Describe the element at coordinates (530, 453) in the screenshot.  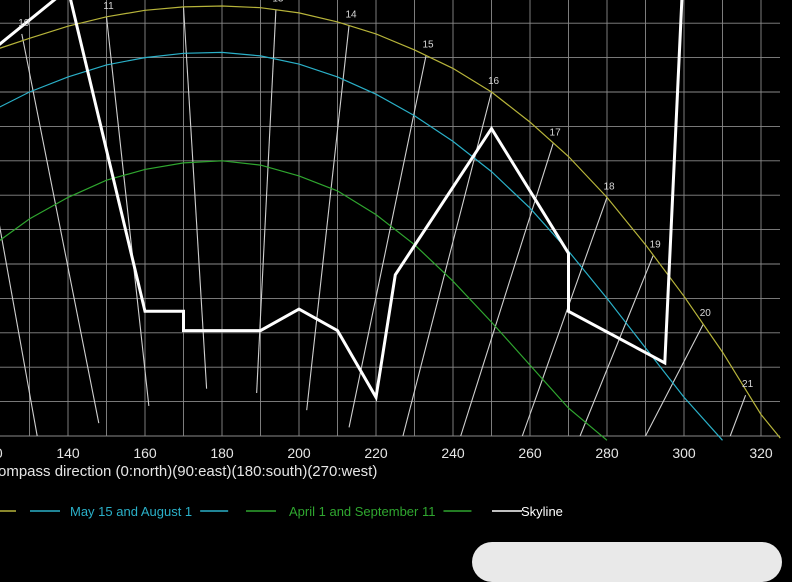
I see `x-tick-label: 260` at that location.